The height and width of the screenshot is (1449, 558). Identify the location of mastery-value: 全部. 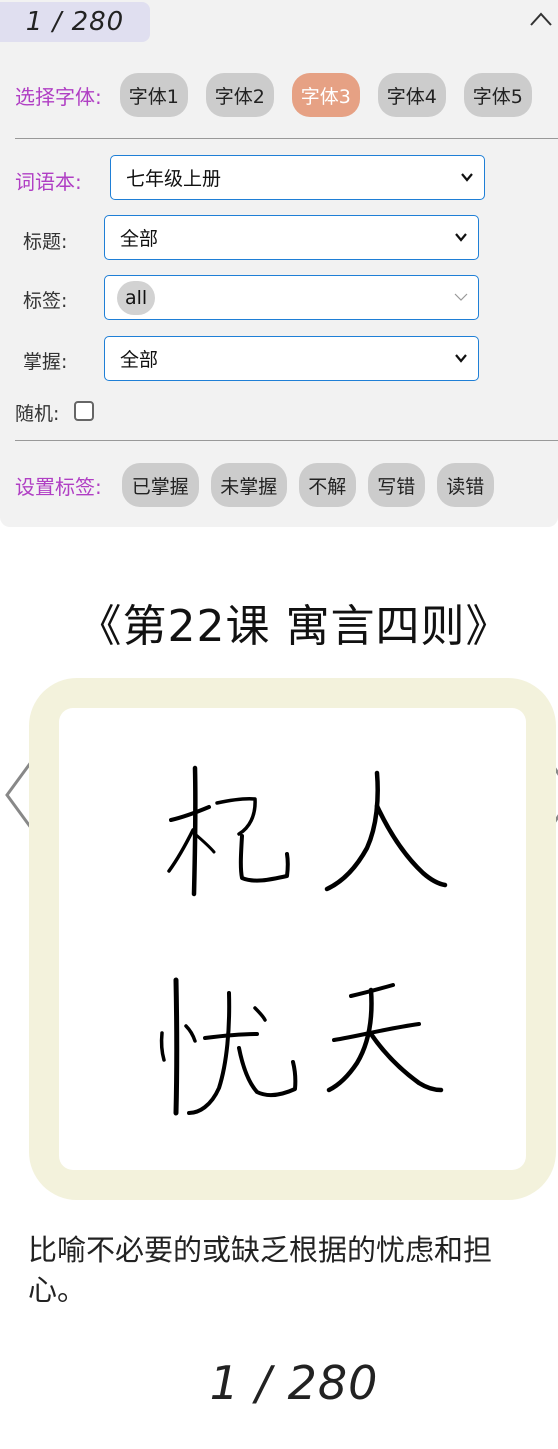
(139, 360).